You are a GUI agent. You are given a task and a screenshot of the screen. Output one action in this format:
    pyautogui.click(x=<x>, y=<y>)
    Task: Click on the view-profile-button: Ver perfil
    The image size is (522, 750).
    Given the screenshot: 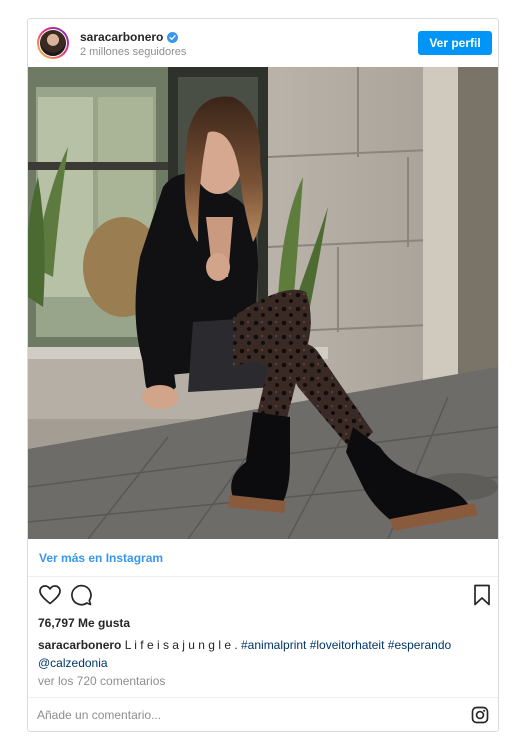 What is the action you would take?
    pyautogui.click(x=455, y=43)
    